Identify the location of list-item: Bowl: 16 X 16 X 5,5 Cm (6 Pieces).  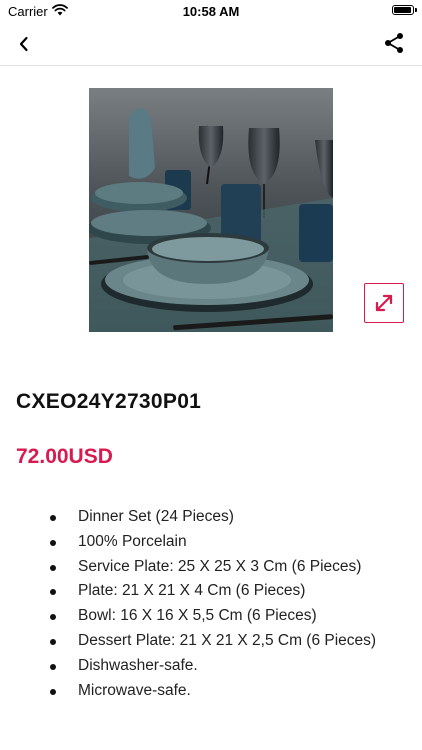
(213, 616).